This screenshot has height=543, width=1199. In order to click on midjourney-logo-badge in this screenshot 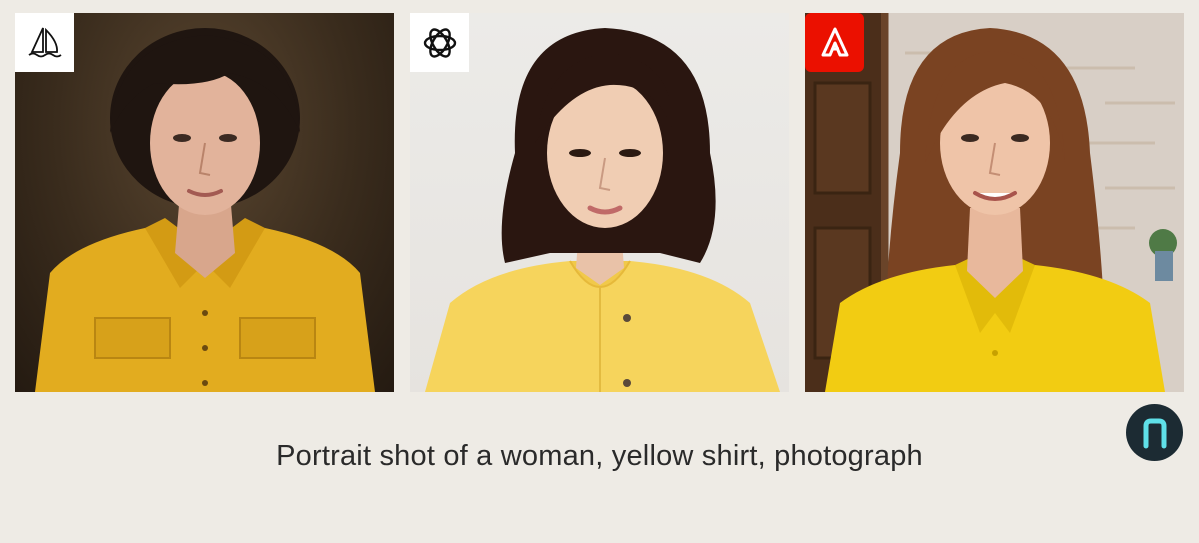, I will do `click(44, 42)`.